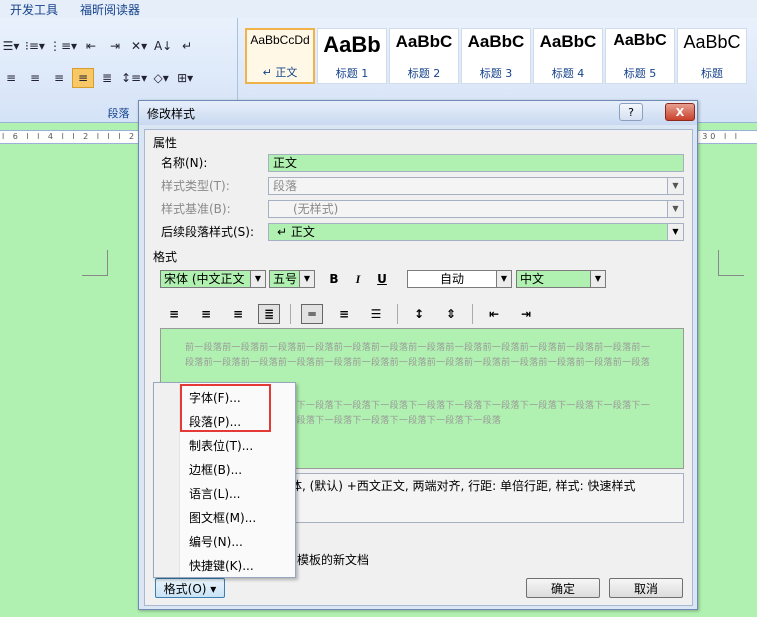 The height and width of the screenshot is (617, 757). What do you see at coordinates (631, 112) in the screenshot?
I see `help-button: ?` at bounding box center [631, 112].